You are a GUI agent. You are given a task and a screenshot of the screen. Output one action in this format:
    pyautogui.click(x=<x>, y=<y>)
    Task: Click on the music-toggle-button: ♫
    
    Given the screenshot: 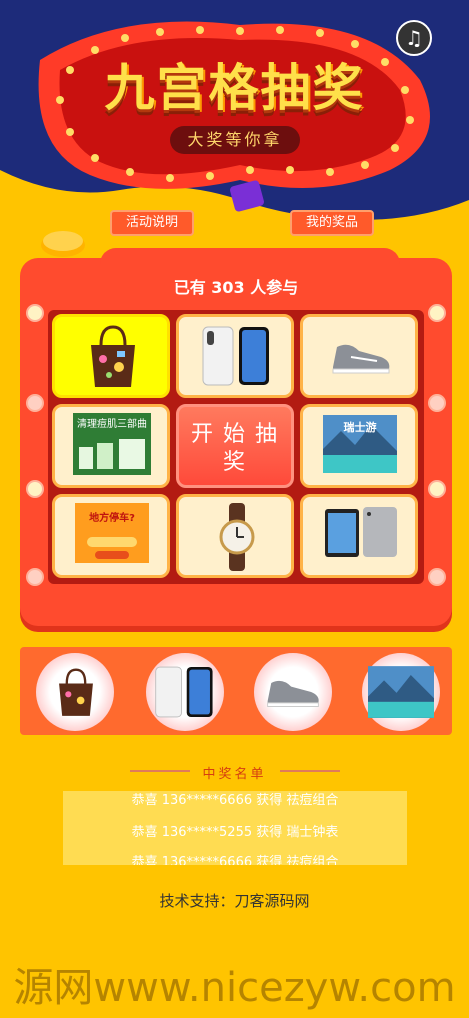 What is the action you would take?
    pyautogui.click(x=414, y=38)
    